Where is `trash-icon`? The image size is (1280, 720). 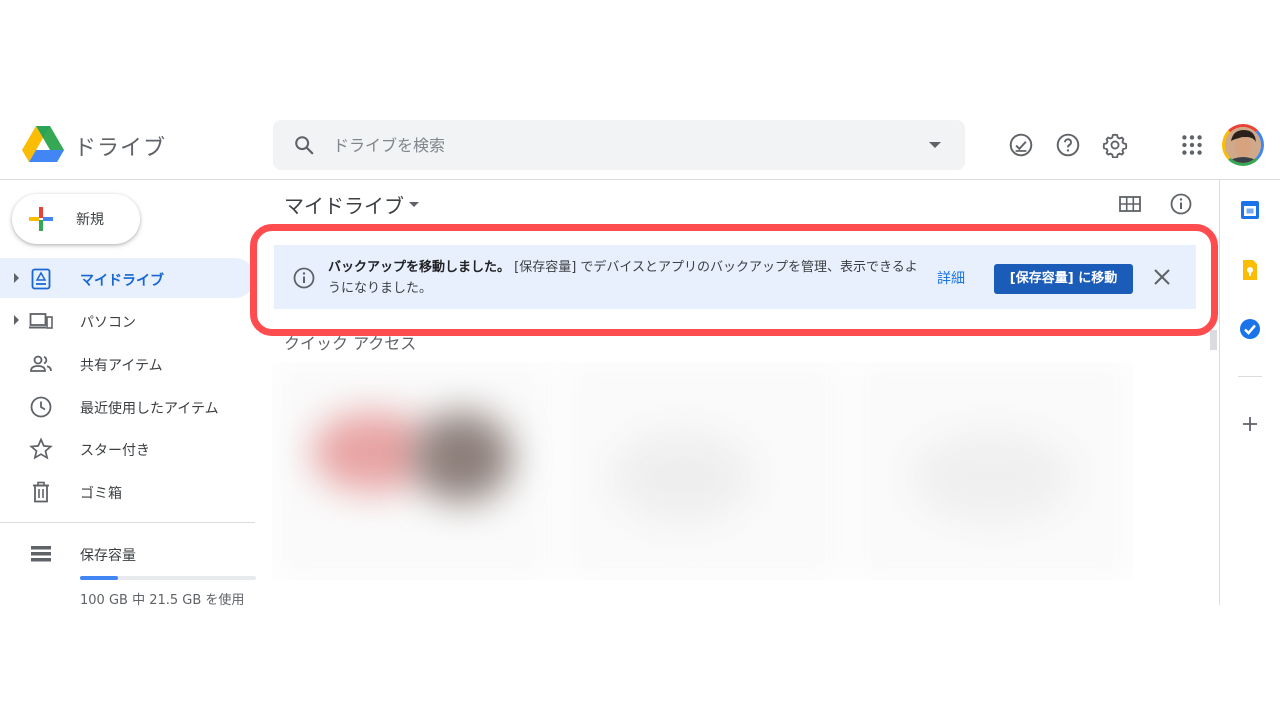 trash-icon is located at coordinates (41, 492).